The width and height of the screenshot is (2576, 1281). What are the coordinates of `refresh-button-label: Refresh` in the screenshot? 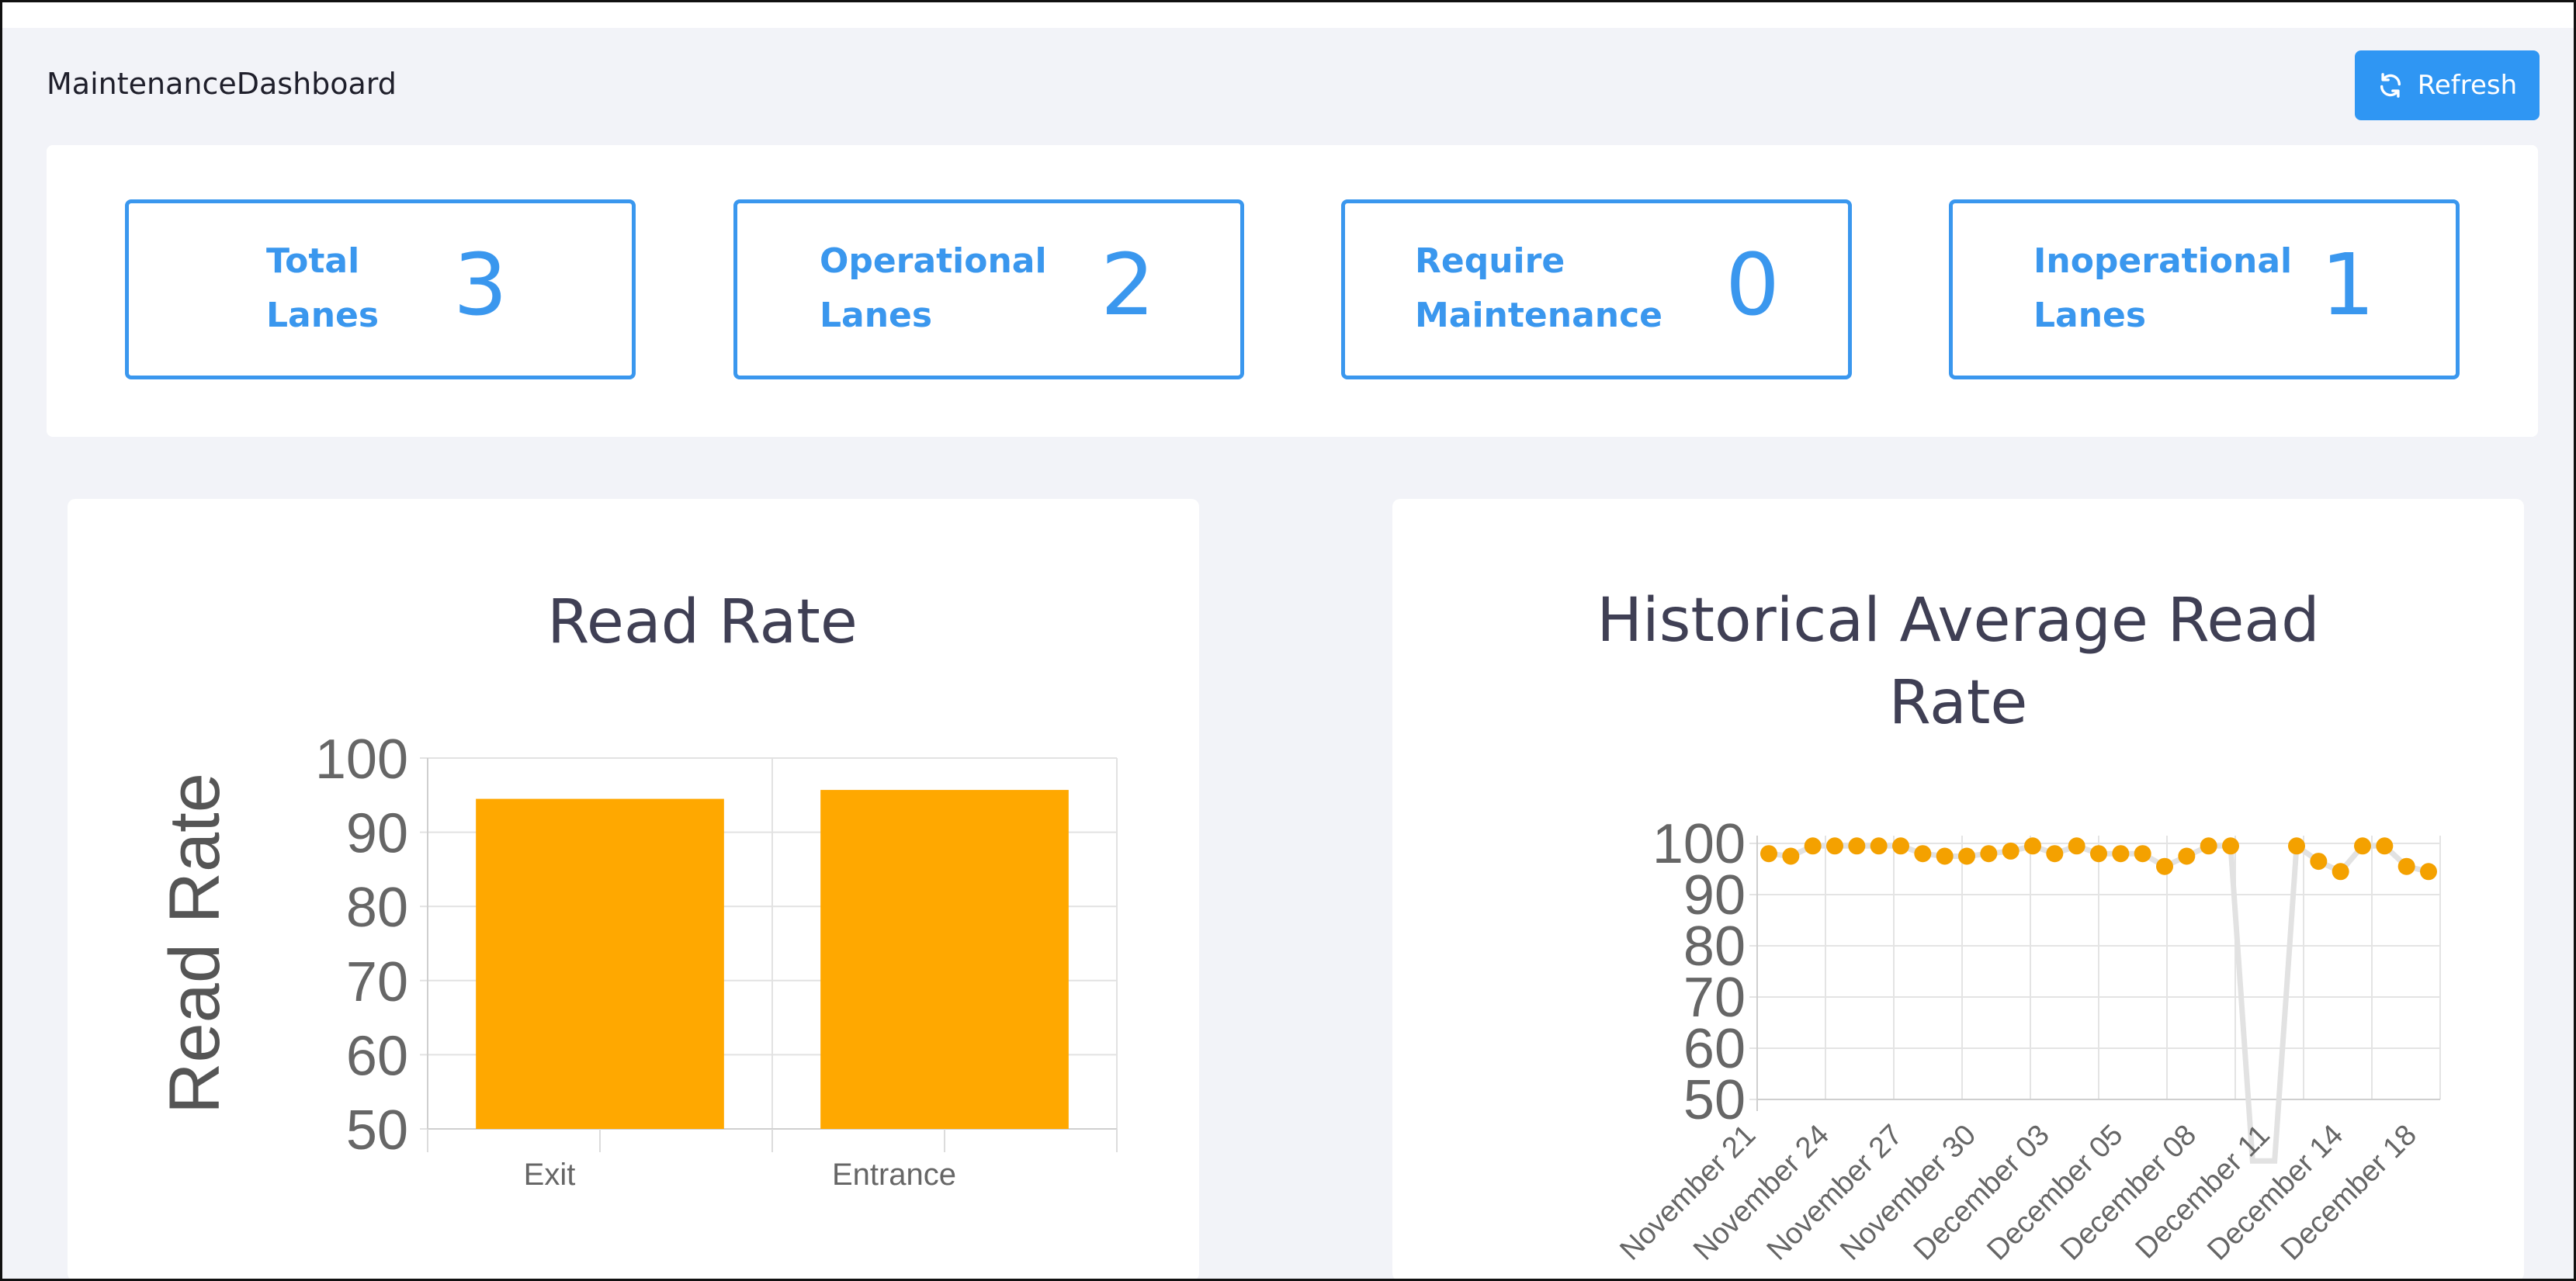 It's located at (2467, 85).